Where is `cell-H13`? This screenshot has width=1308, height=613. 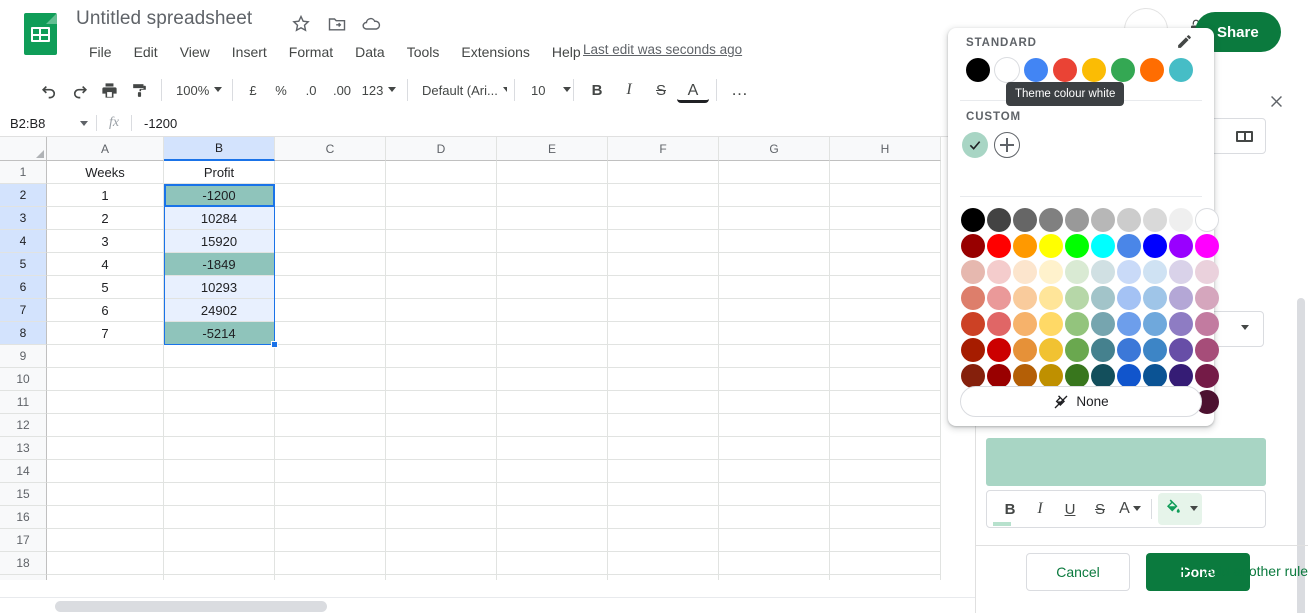
cell-H13 is located at coordinates (885, 448).